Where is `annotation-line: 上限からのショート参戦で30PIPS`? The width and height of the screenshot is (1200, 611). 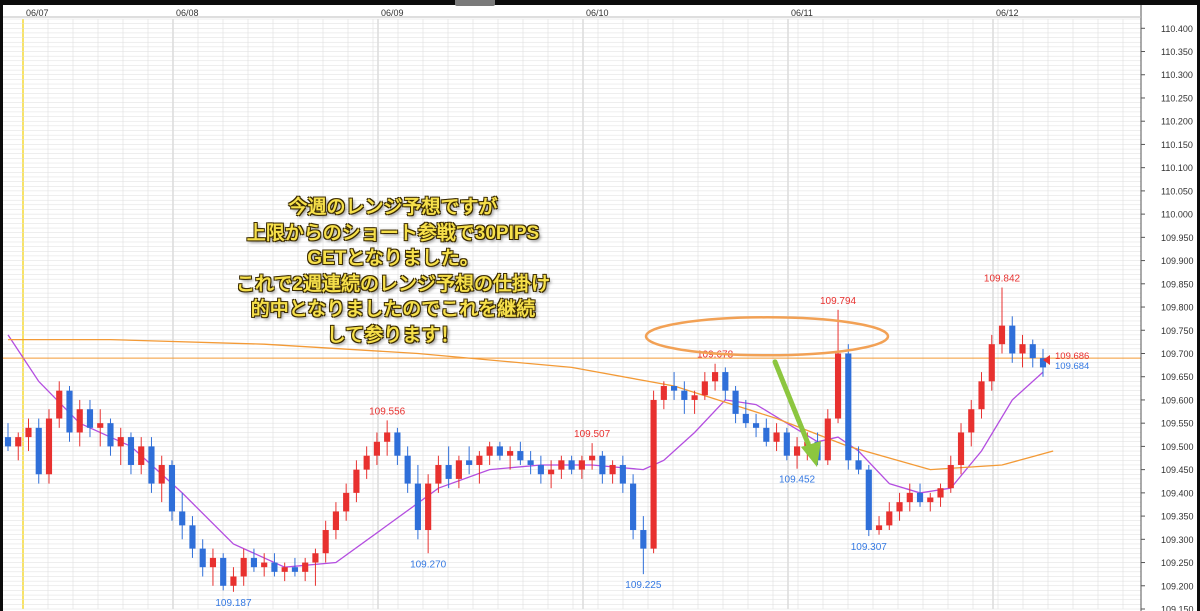 annotation-line: 上限からのショート参戦で30PIPS is located at coordinates (393, 233).